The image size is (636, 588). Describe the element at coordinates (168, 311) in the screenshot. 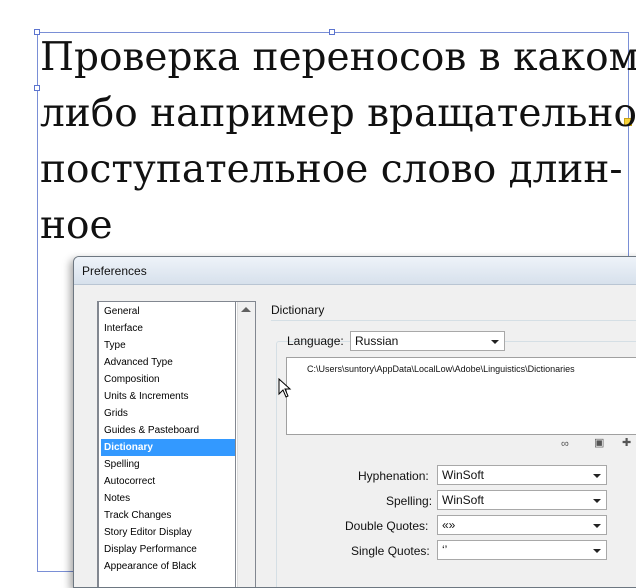

I see `category-item-general: General` at that location.